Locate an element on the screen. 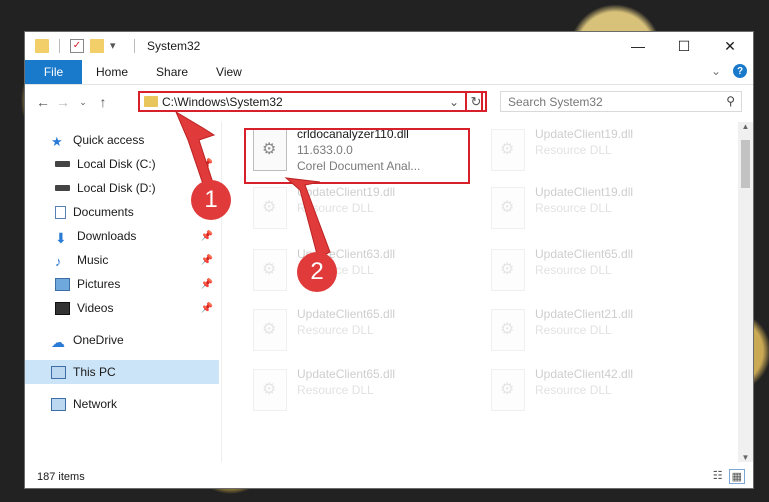 This screenshot has width=769, height=502. tiles-view-icon: ▦ is located at coordinates (736, 476).